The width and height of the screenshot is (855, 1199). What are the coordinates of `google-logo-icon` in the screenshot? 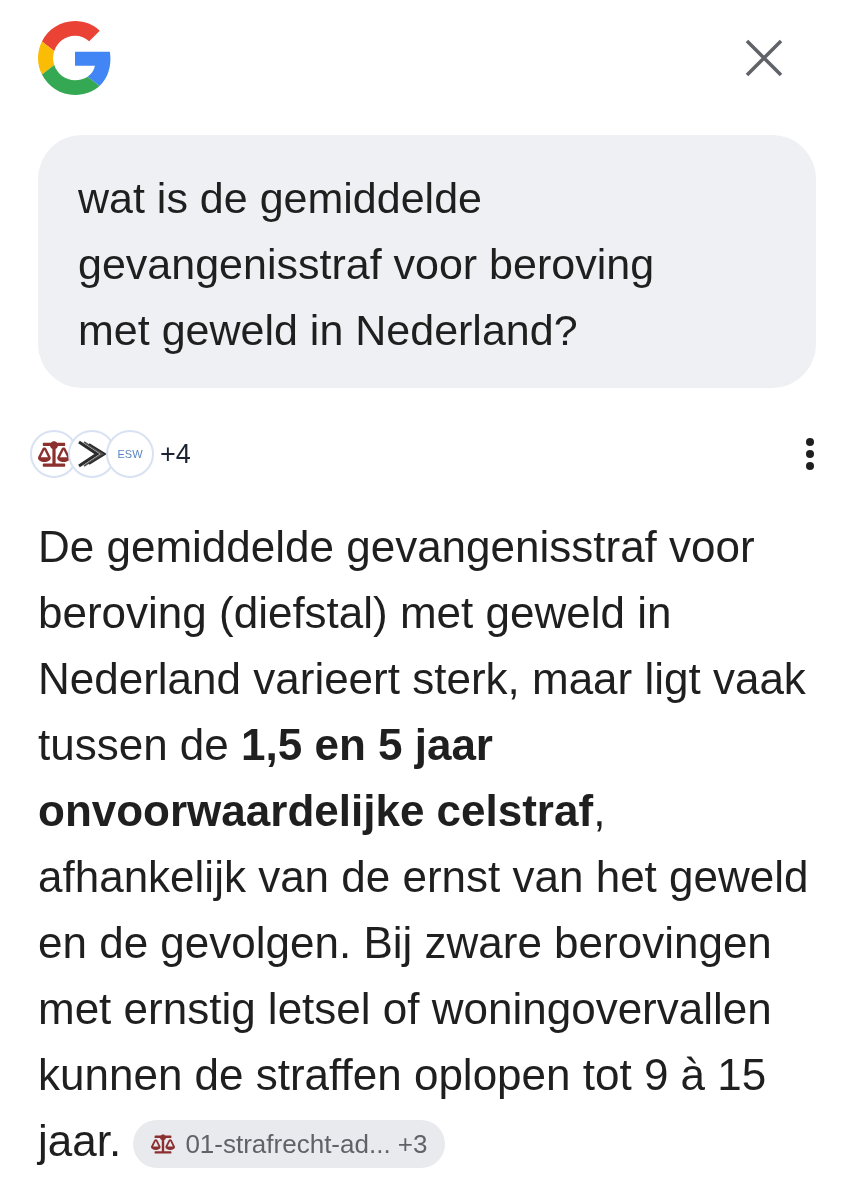 It's located at (75, 58).